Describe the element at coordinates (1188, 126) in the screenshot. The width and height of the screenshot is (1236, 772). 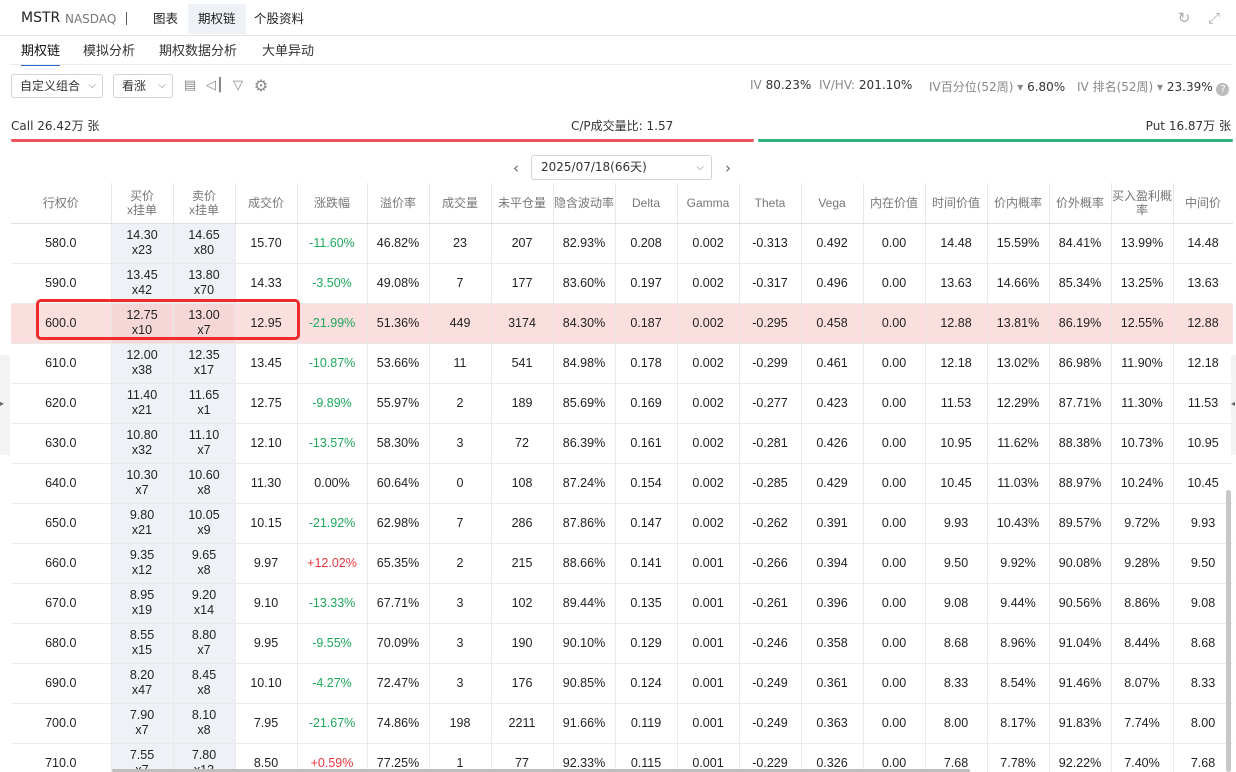
I see `put-volume-label: Put 16.87万 张` at that location.